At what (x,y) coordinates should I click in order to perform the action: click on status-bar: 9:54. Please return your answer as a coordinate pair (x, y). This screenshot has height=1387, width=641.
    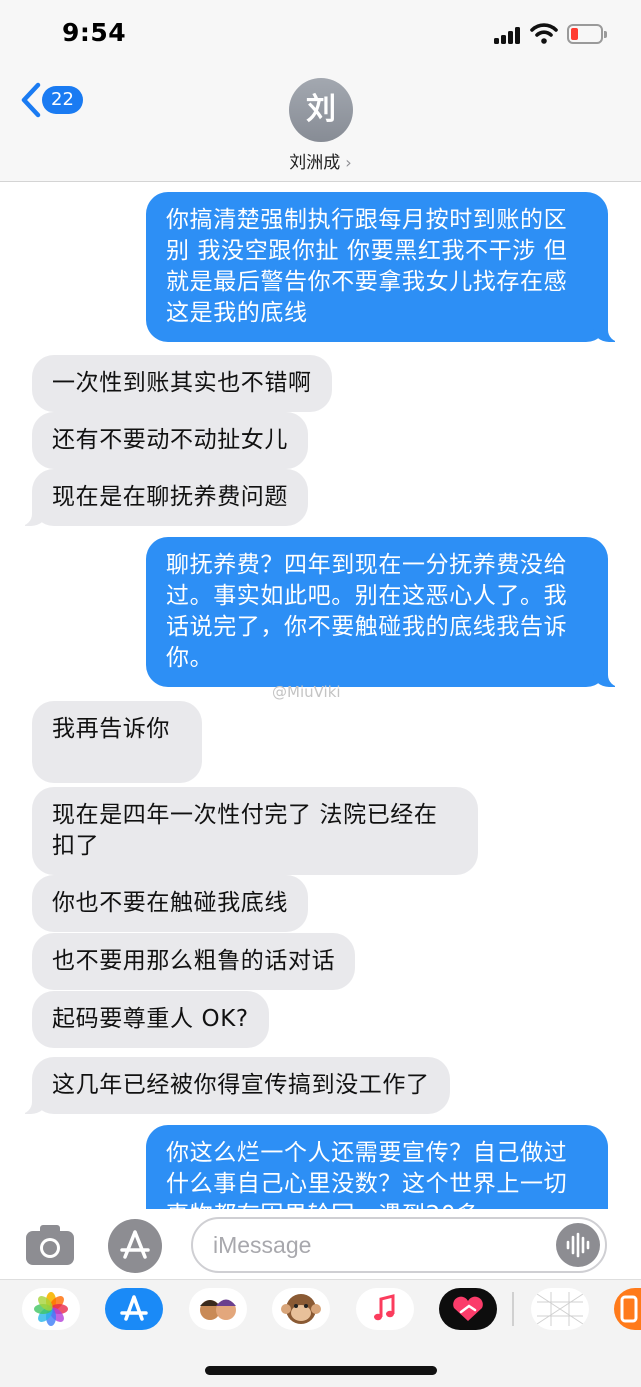
    Looking at the image, I should click on (320, 31).